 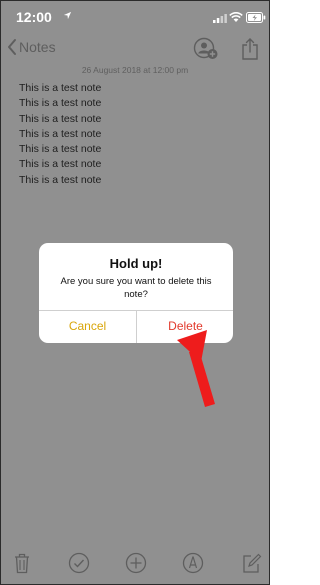 I want to click on signal-icon, so click(x=220, y=18).